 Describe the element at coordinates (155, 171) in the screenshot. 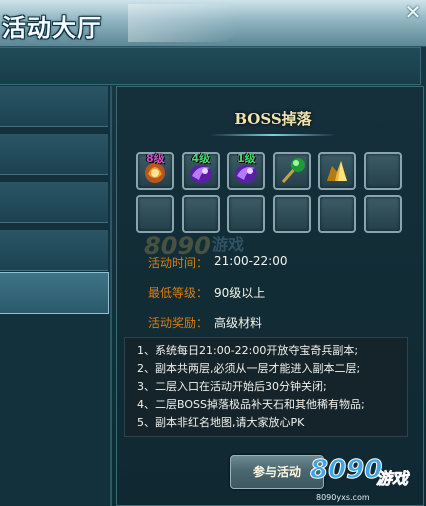

I see `drop-slot: 8级` at that location.